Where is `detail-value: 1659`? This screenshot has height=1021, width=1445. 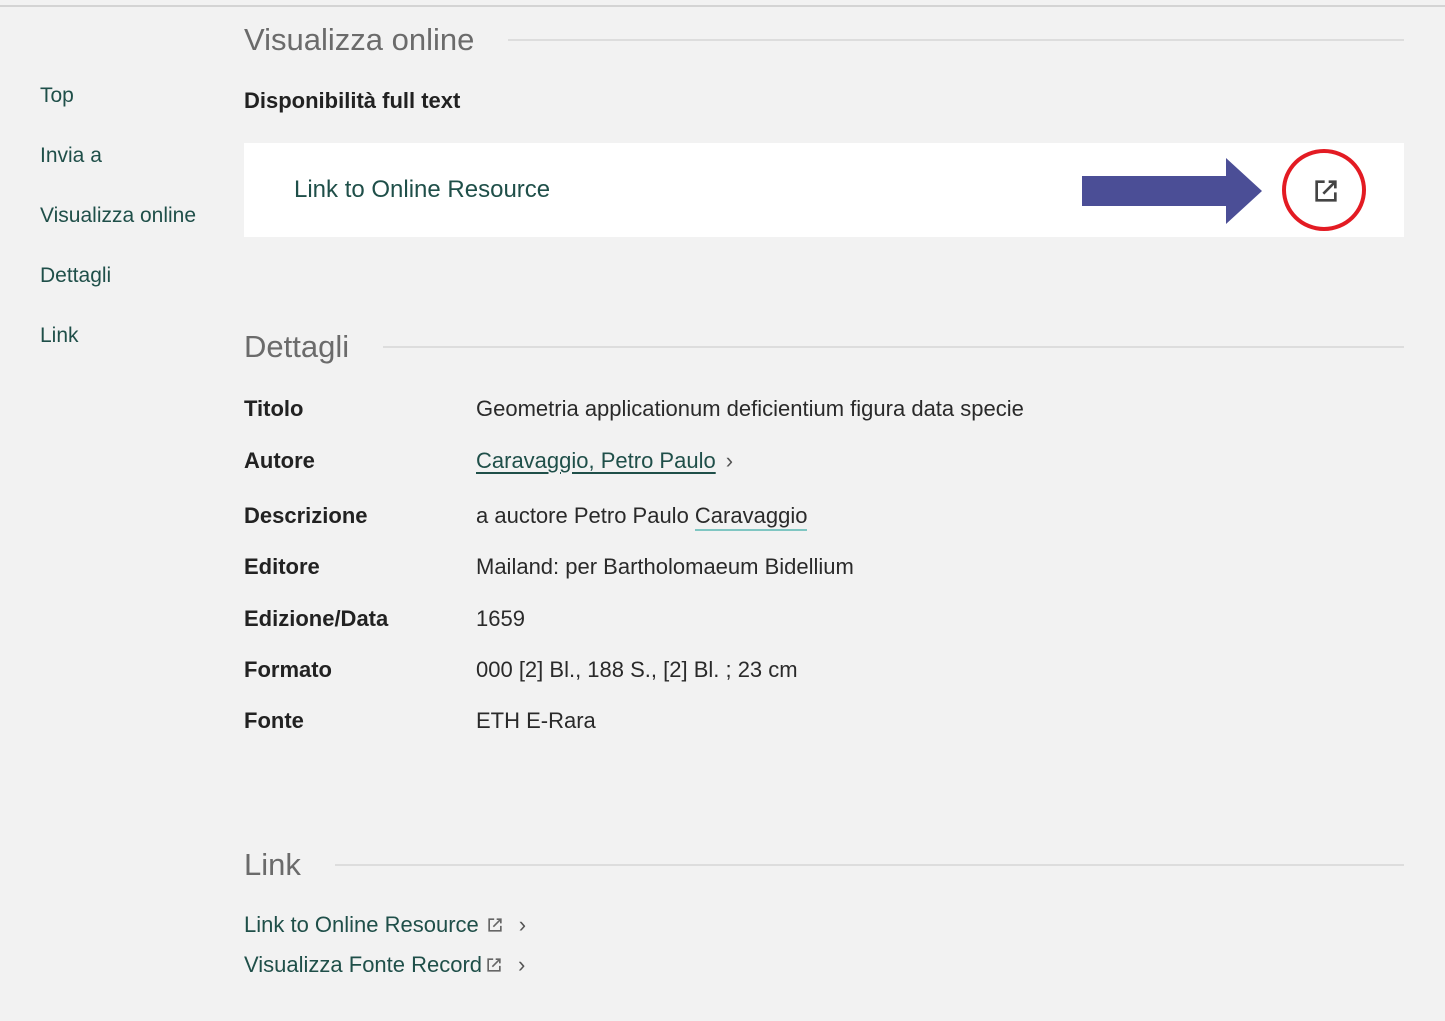 detail-value: 1659 is located at coordinates (500, 618).